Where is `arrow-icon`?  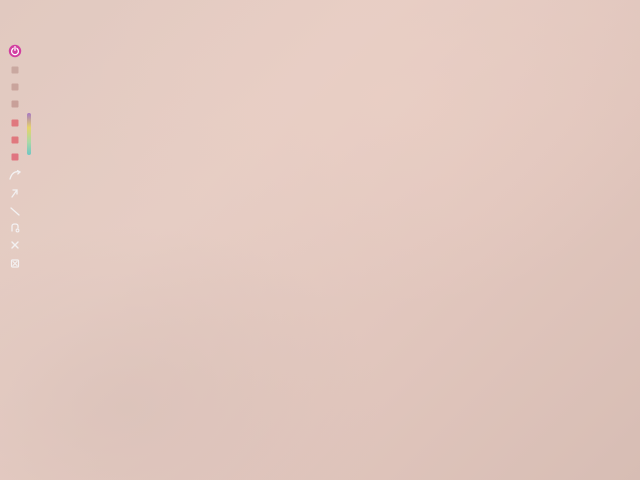
arrow-icon is located at coordinates (14, 193).